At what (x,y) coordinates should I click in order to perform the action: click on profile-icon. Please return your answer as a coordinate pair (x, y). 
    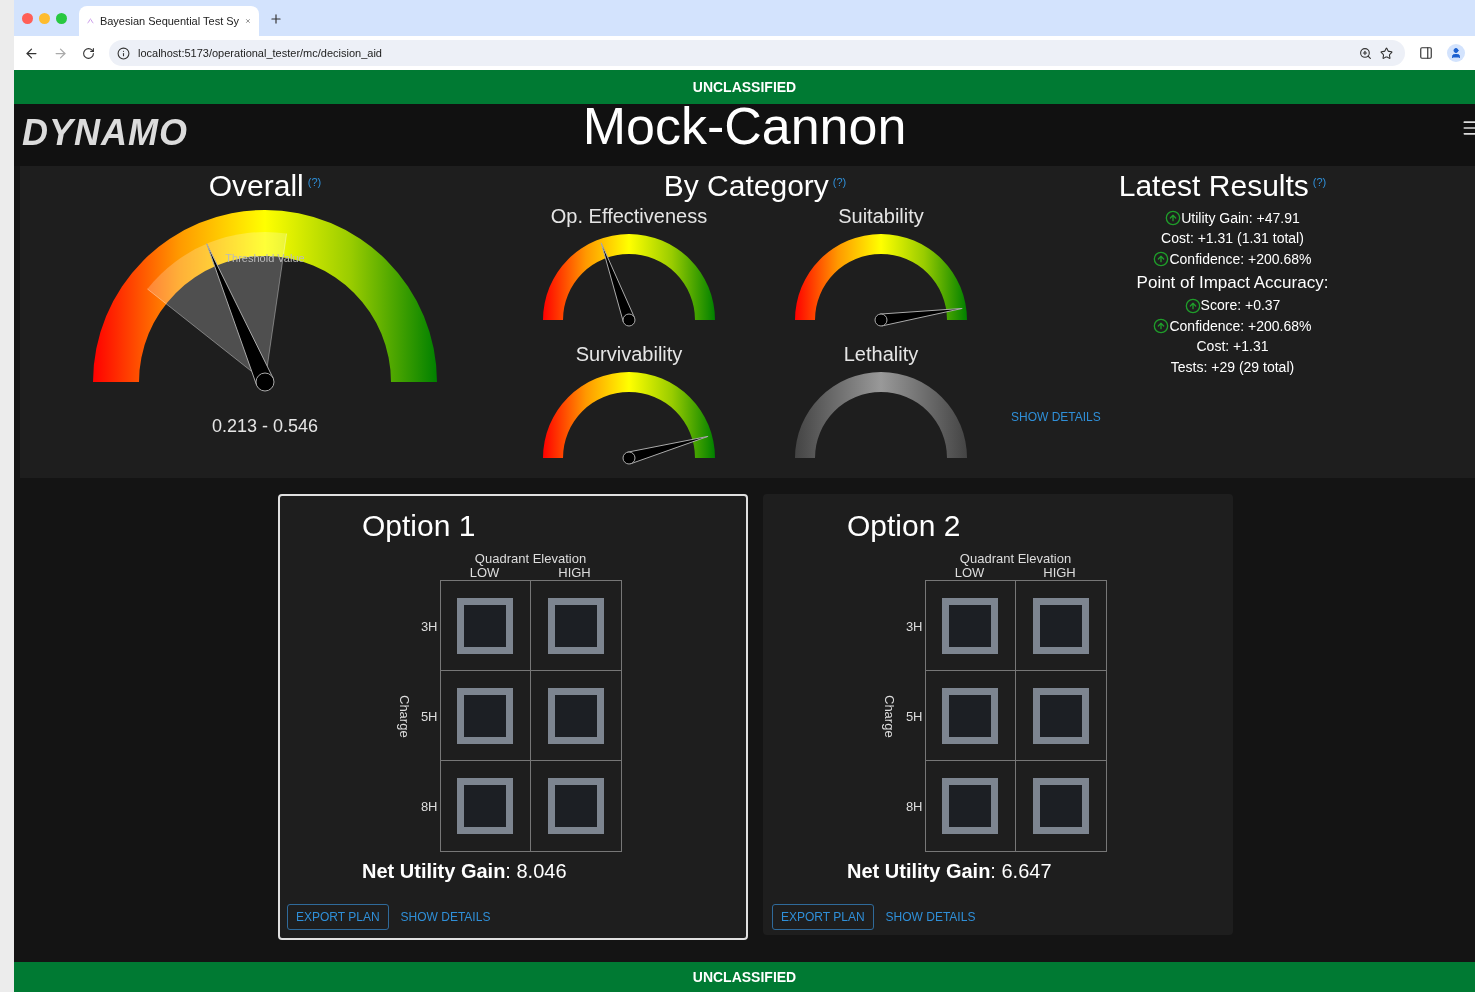
    Looking at the image, I should click on (1456, 53).